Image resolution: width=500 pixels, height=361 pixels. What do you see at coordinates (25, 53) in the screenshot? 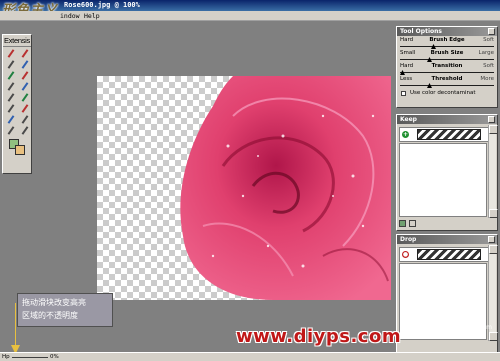
I see `pencil-icon` at bounding box center [25, 53].